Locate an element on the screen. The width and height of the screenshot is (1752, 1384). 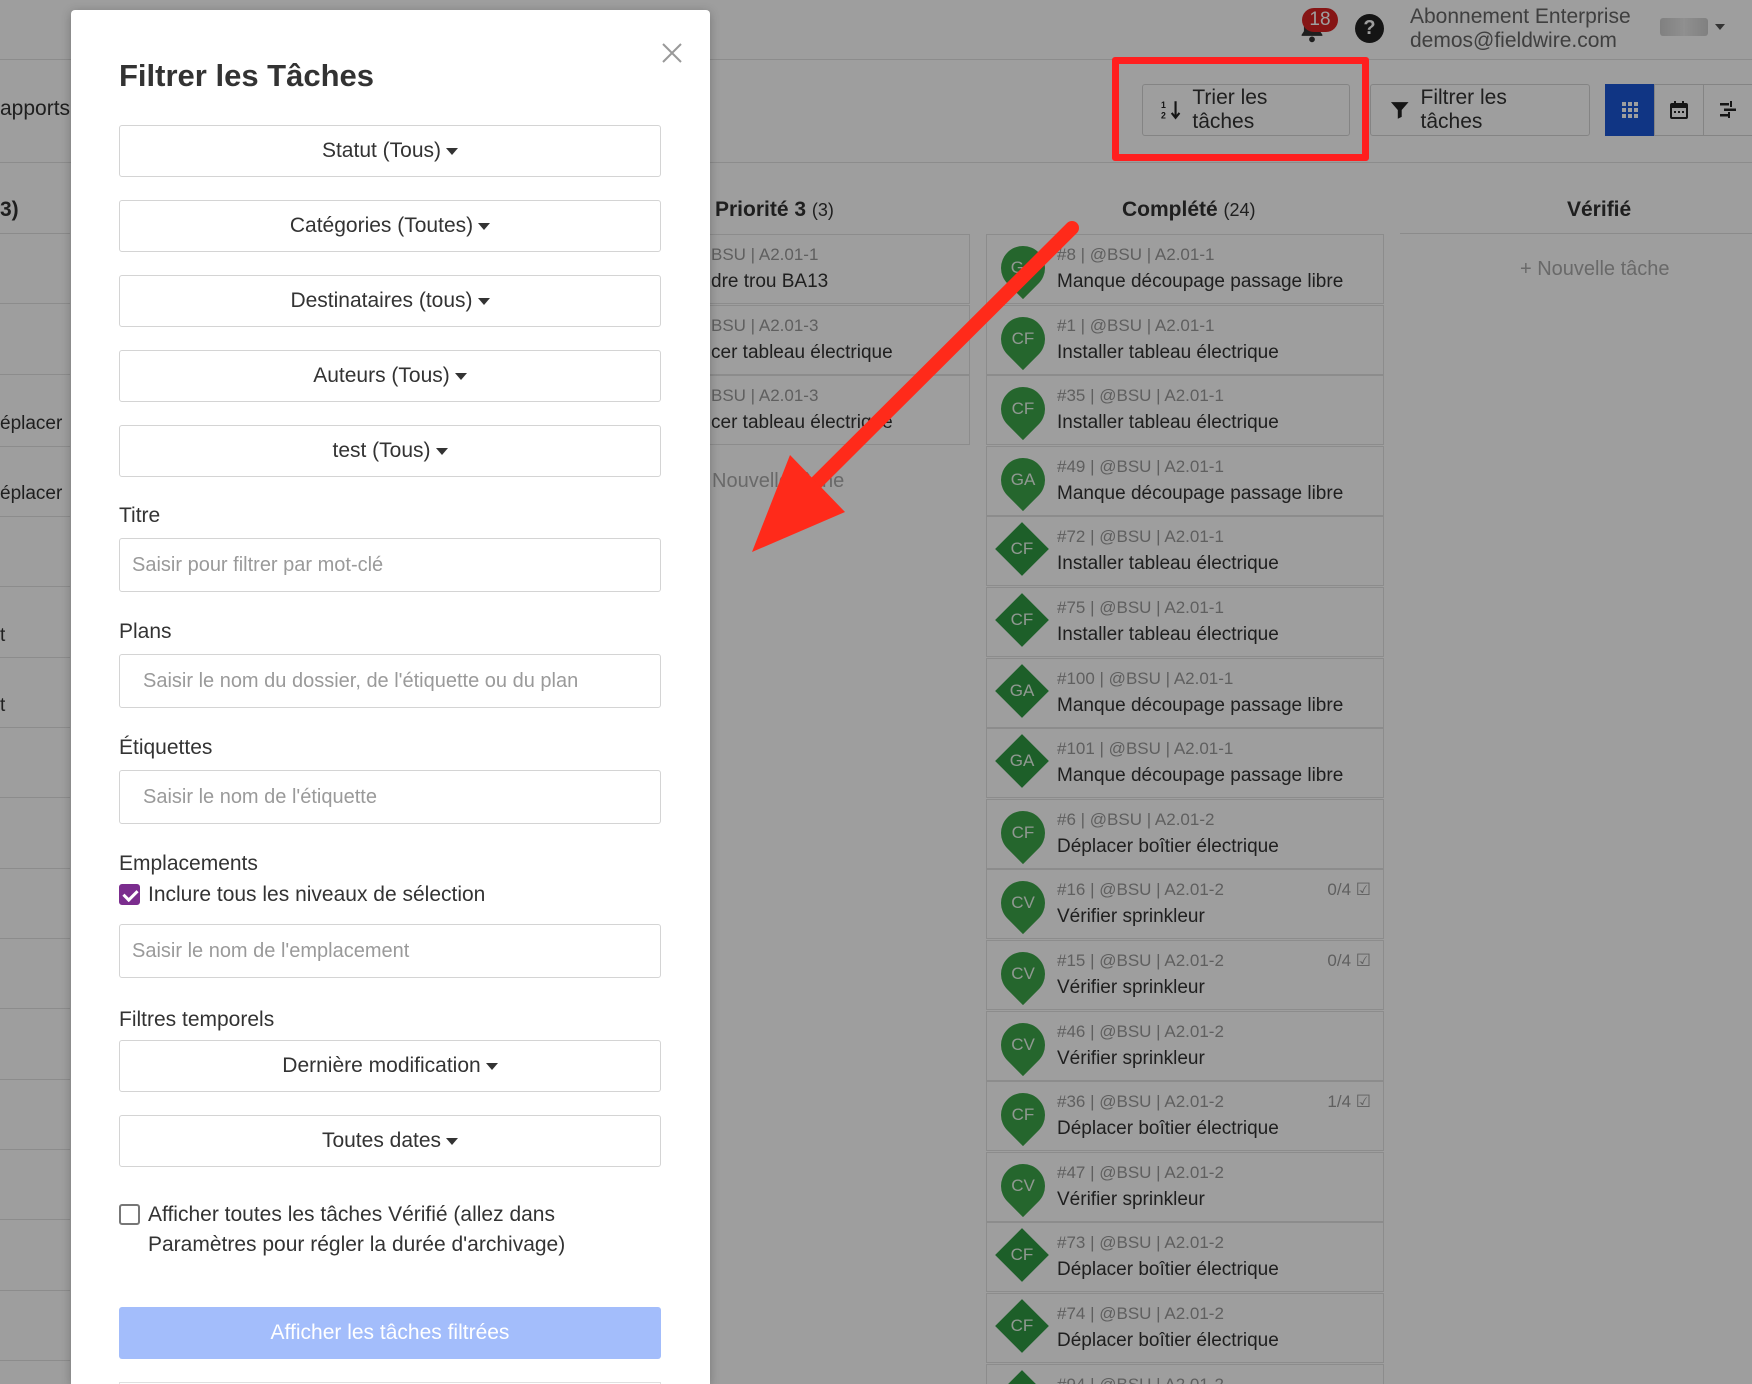
location-search-input is located at coordinates (390, 951).